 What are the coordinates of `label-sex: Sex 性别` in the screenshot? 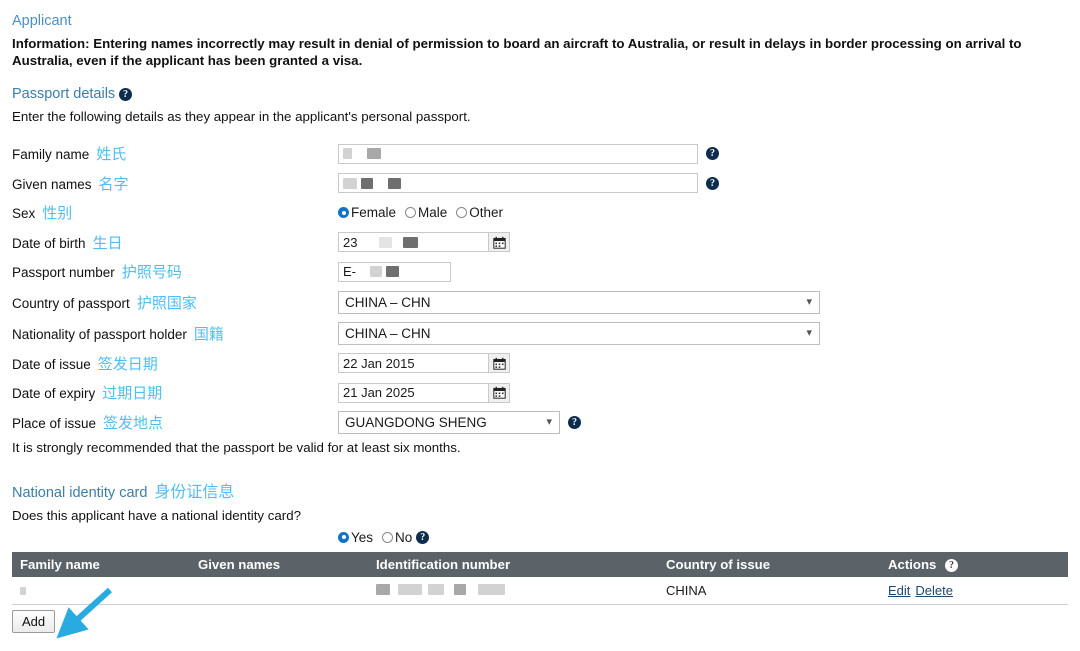 It's located at (175, 212).